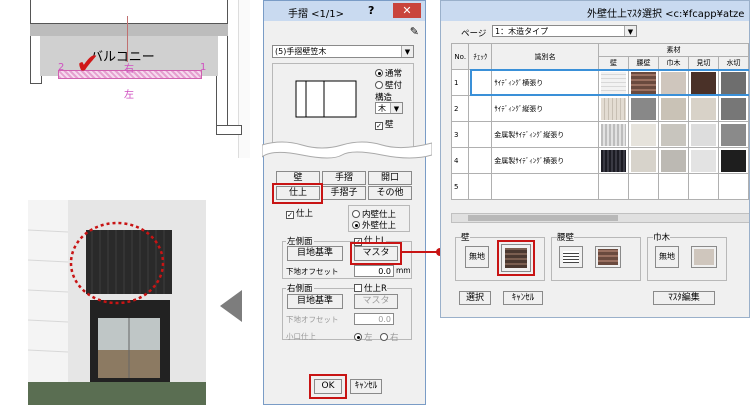 This screenshot has width=750, height=405. I want to click on plan-room, so click(129, 12).